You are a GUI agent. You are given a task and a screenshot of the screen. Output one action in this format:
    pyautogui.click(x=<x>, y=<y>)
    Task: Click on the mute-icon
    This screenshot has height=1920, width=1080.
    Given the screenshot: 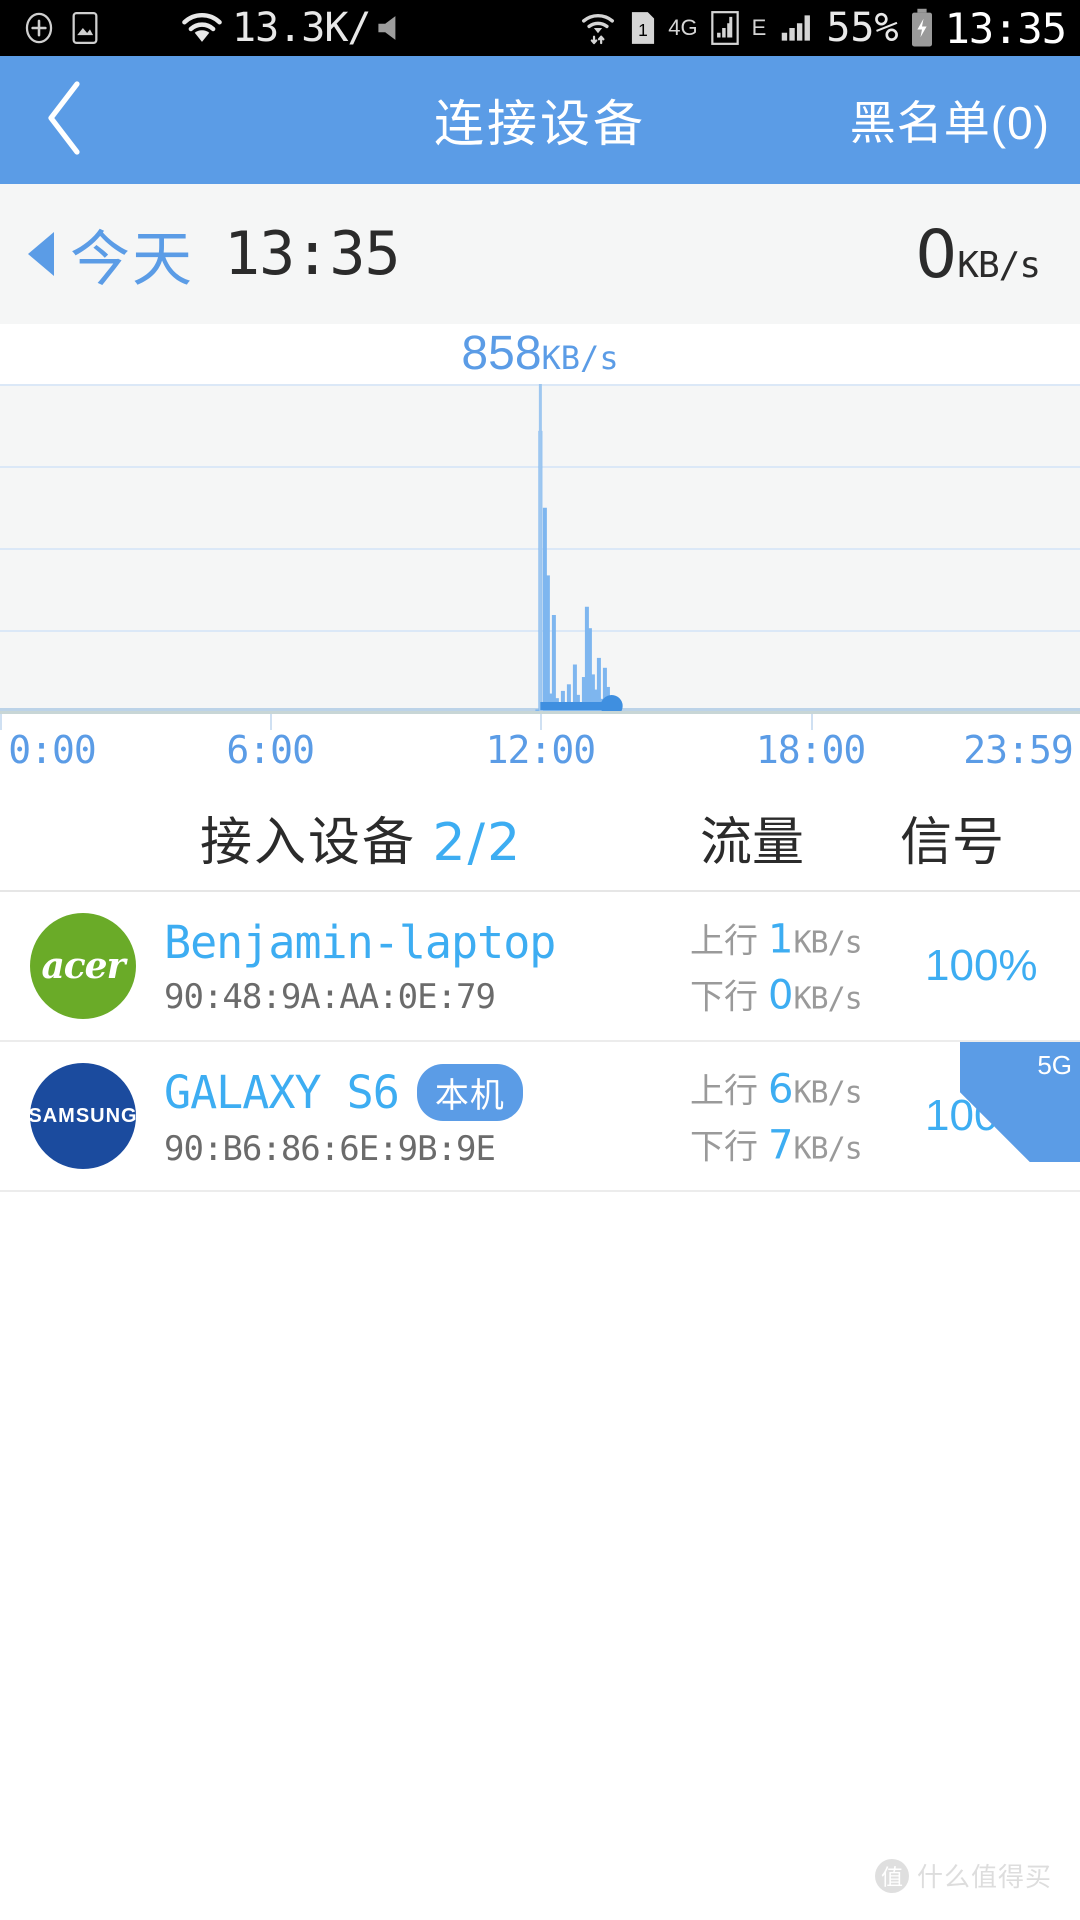 What is the action you would take?
    pyautogui.click(x=392, y=28)
    